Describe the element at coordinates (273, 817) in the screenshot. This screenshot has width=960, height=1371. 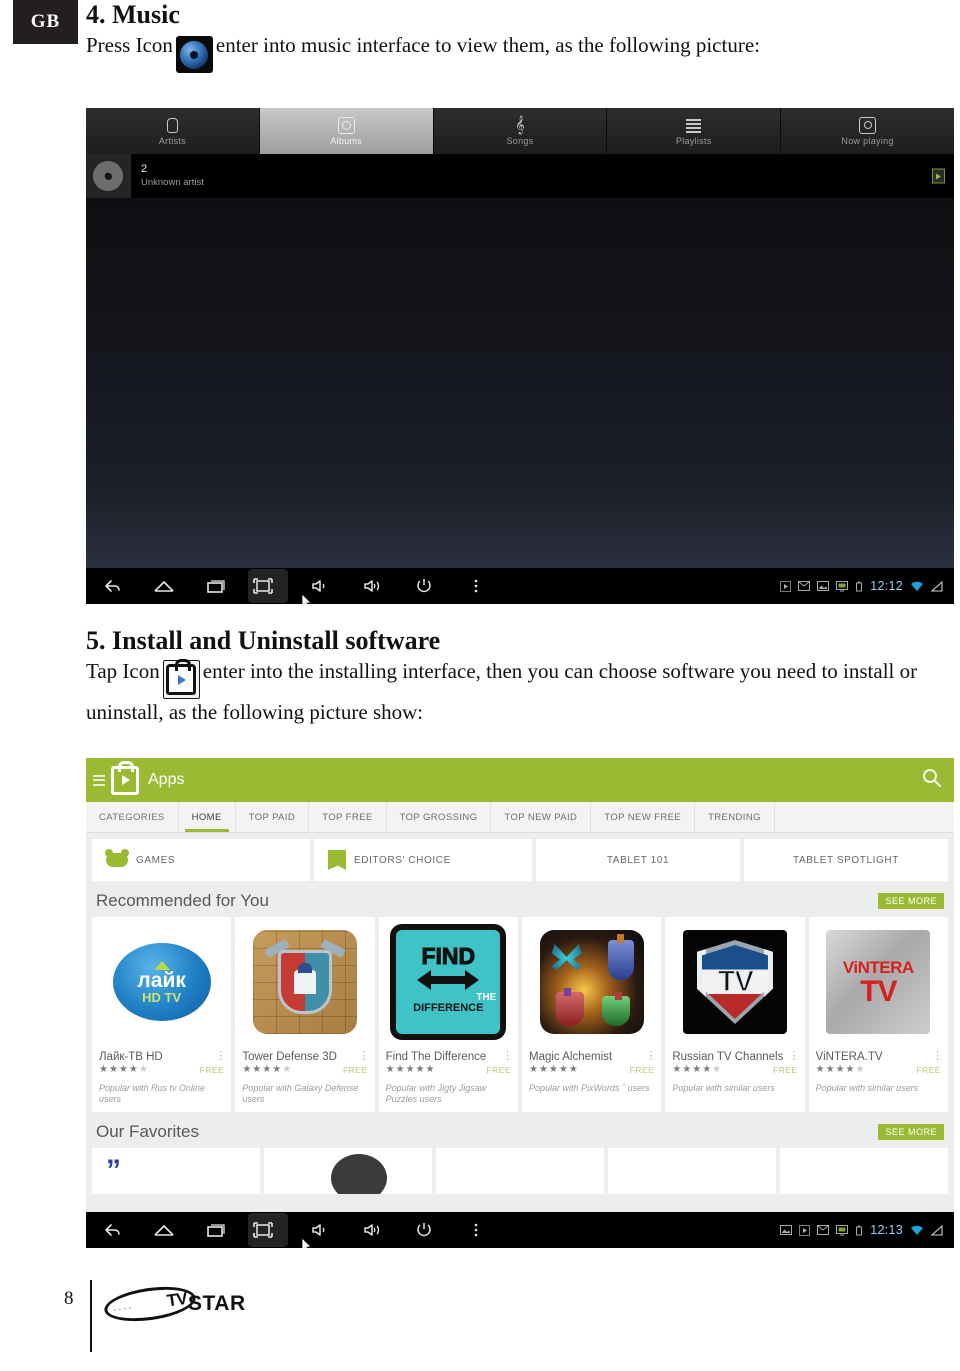
I see `tab-top-paid: TOP PAID` at that location.